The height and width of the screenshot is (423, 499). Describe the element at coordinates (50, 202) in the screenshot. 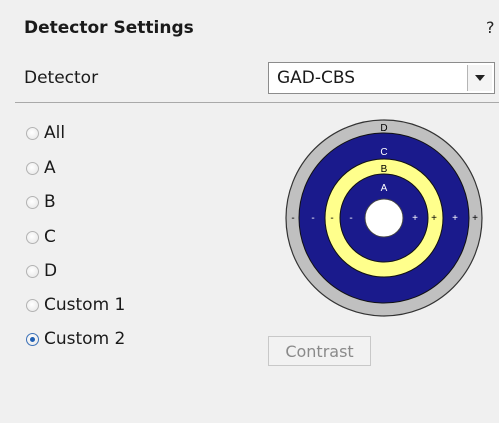

I see `radio-label: B` at that location.